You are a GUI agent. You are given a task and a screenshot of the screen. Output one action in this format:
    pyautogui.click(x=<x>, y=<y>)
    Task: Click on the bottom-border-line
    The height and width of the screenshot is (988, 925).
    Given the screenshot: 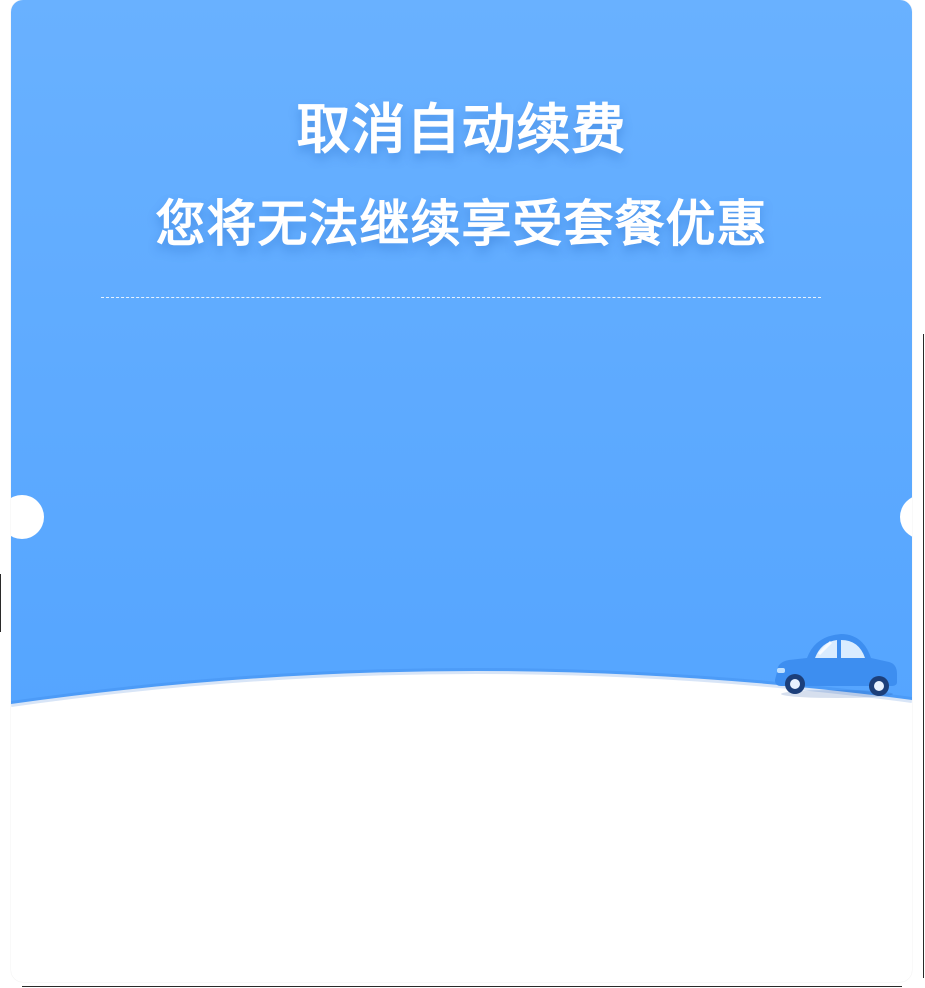 What is the action you would take?
    pyautogui.click(x=462, y=986)
    